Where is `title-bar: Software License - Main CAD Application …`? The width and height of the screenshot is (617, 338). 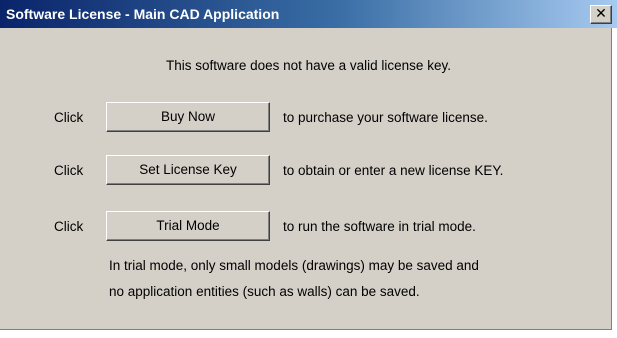
title-bar: Software License - Main CAD Application … is located at coordinates (308, 14).